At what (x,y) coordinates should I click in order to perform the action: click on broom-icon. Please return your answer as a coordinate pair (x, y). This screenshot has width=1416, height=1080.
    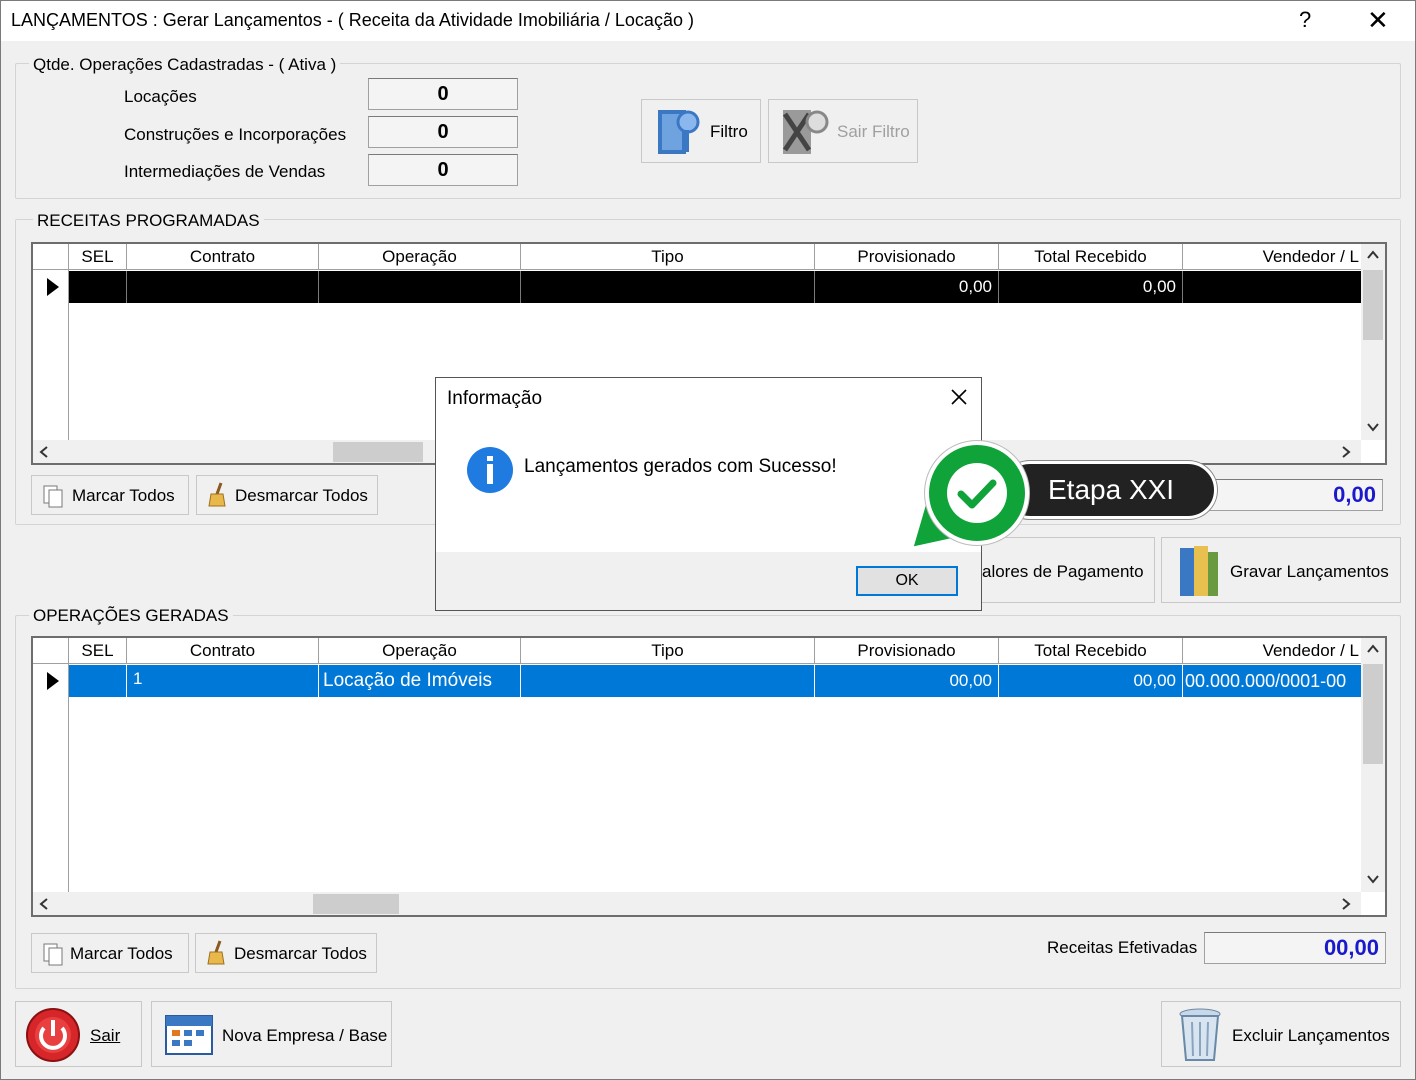
    Looking at the image, I should click on (217, 494).